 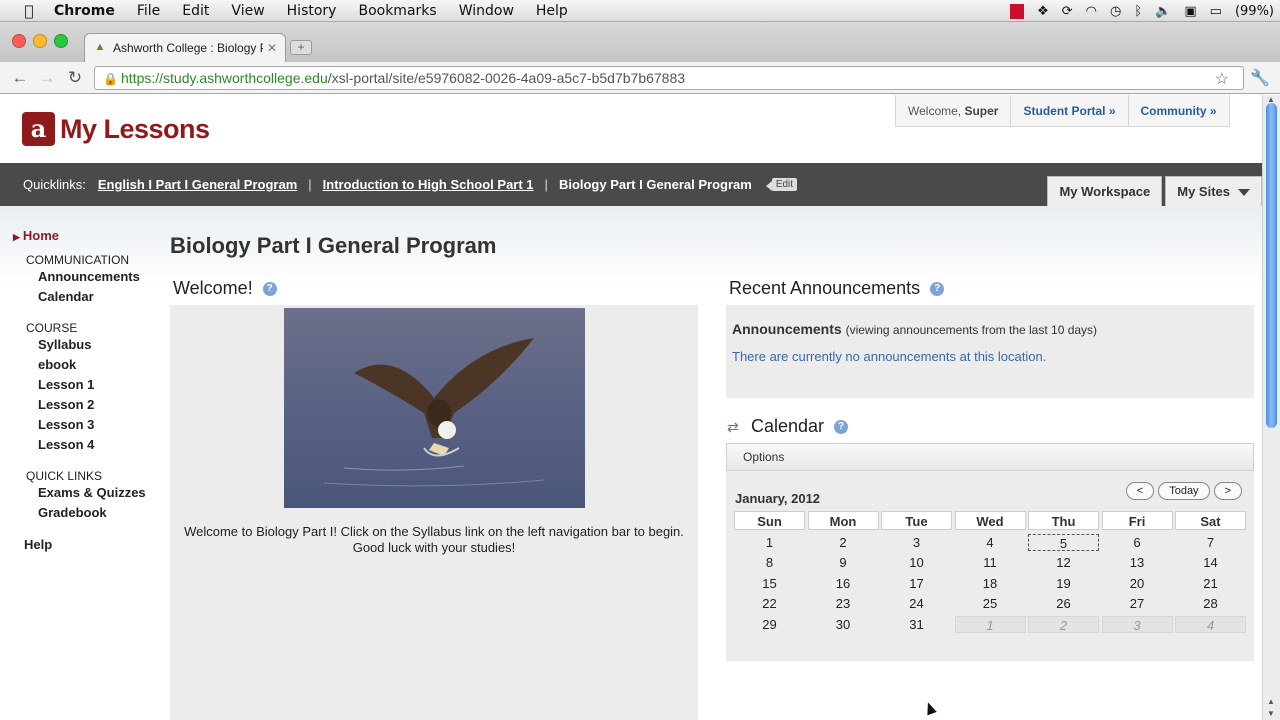 What do you see at coordinates (781, 184) in the screenshot?
I see `quicklinks-edit-button: Edit` at bounding box center [781, 184].